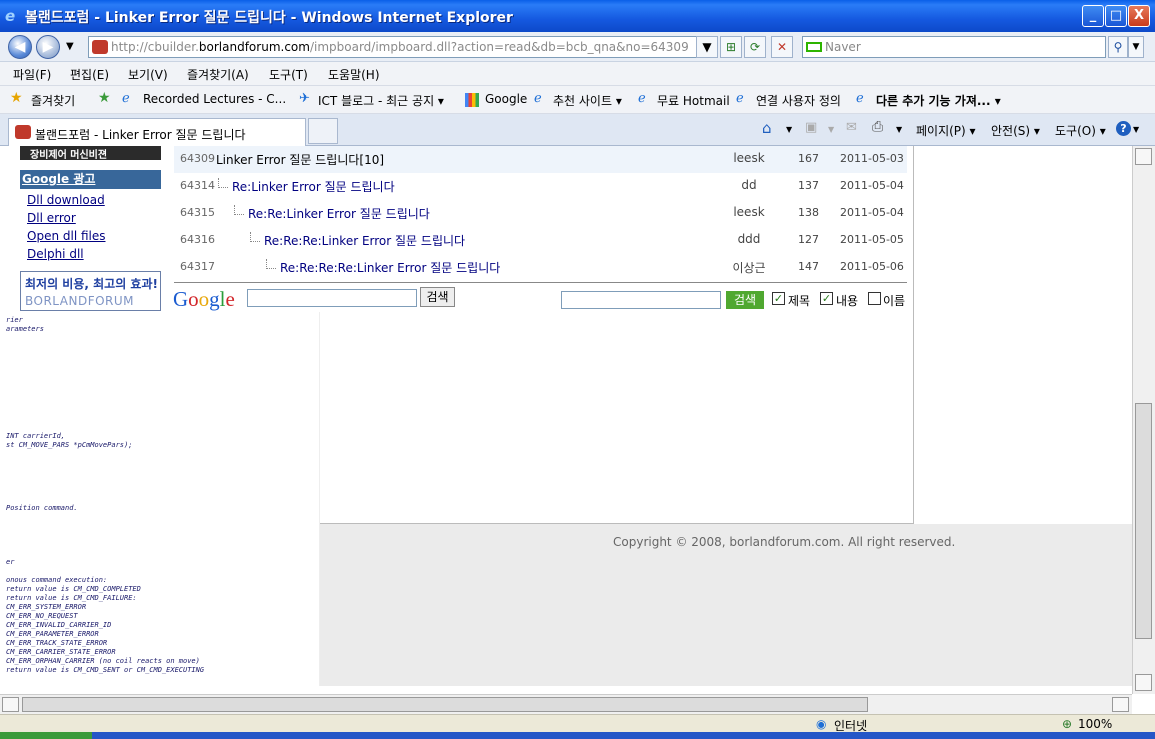  I want to click on board-search-input, so click(641, 300).